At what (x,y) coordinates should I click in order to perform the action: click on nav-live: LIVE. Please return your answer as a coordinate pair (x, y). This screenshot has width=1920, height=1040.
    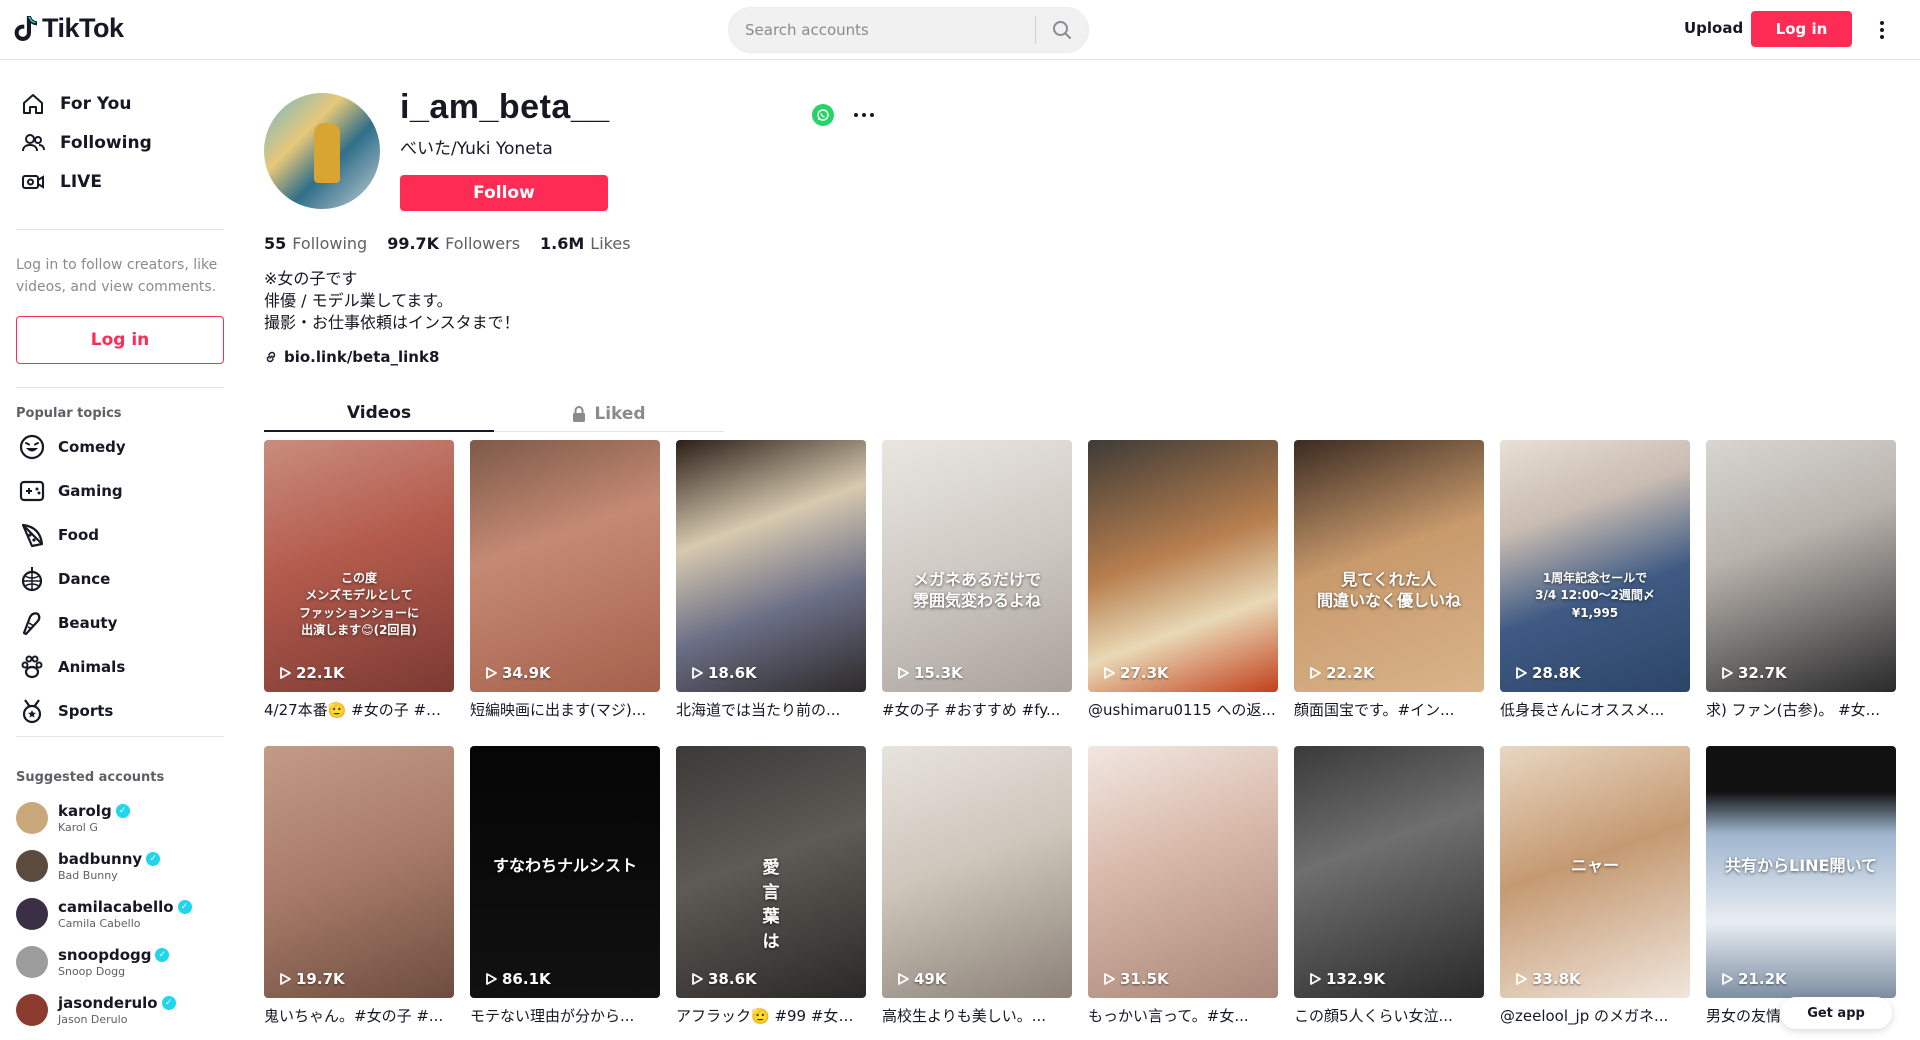
    Looking at the image, I should click on (61, 182).